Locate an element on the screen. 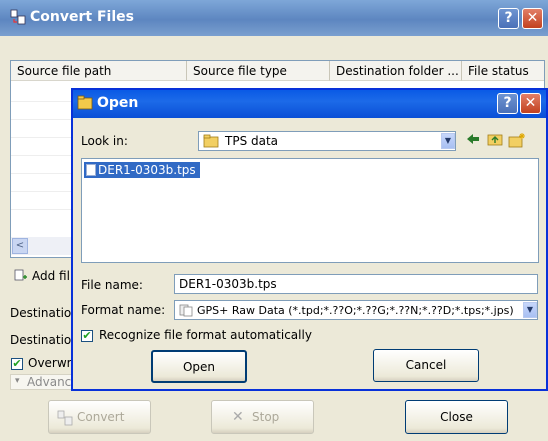  close-button: Close is located at coordinates (456, 417).